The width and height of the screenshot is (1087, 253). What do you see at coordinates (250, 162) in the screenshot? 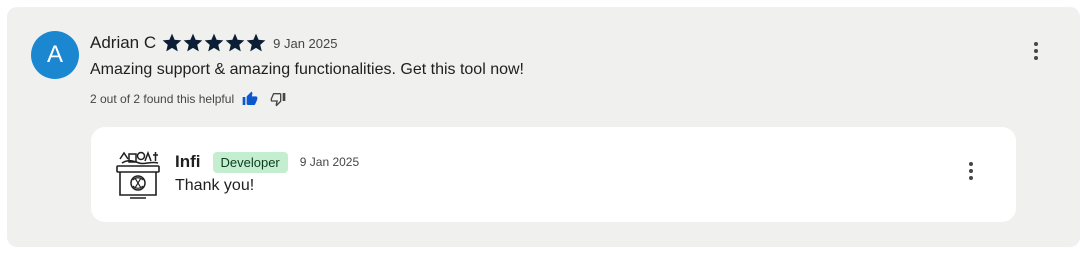
I see `developer-badge: Developer` at bounding box center [250, 162].